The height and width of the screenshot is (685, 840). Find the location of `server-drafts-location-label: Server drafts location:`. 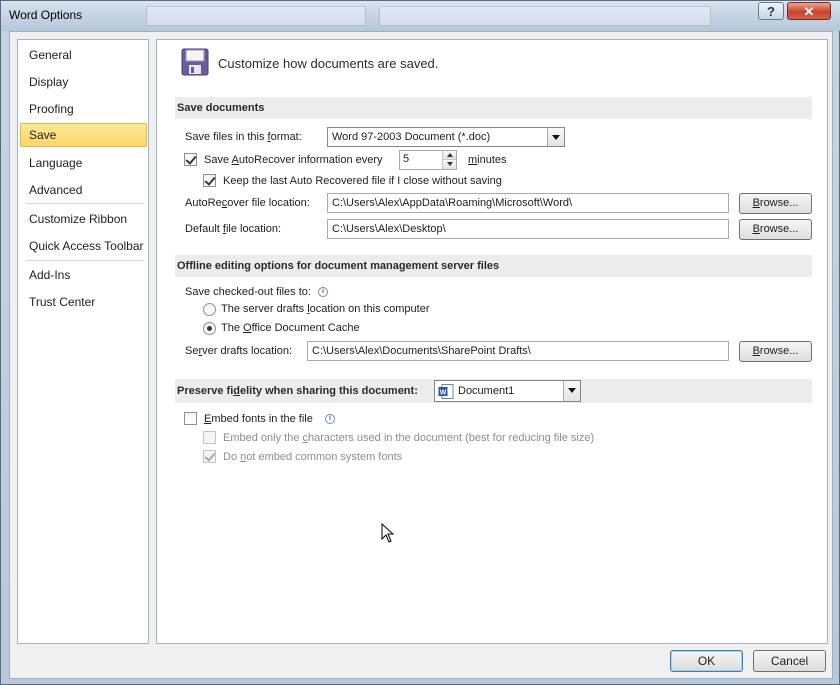

server-drafts-location-label: Server drafts location: is located at coordinates (239, 351).